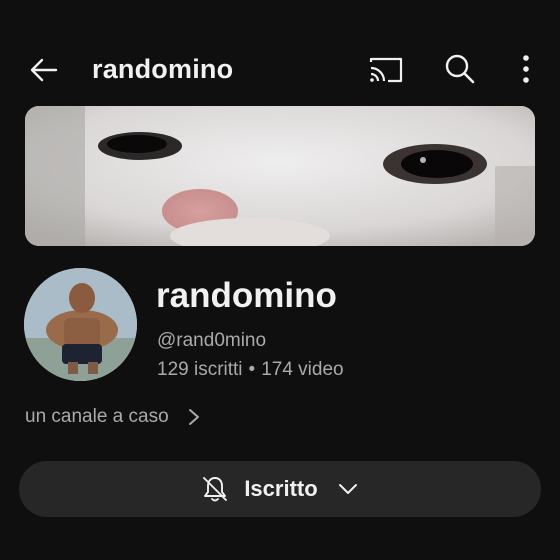 This screenshot has width=560, height=560. I want to click on search-icon, so click(460, 69).